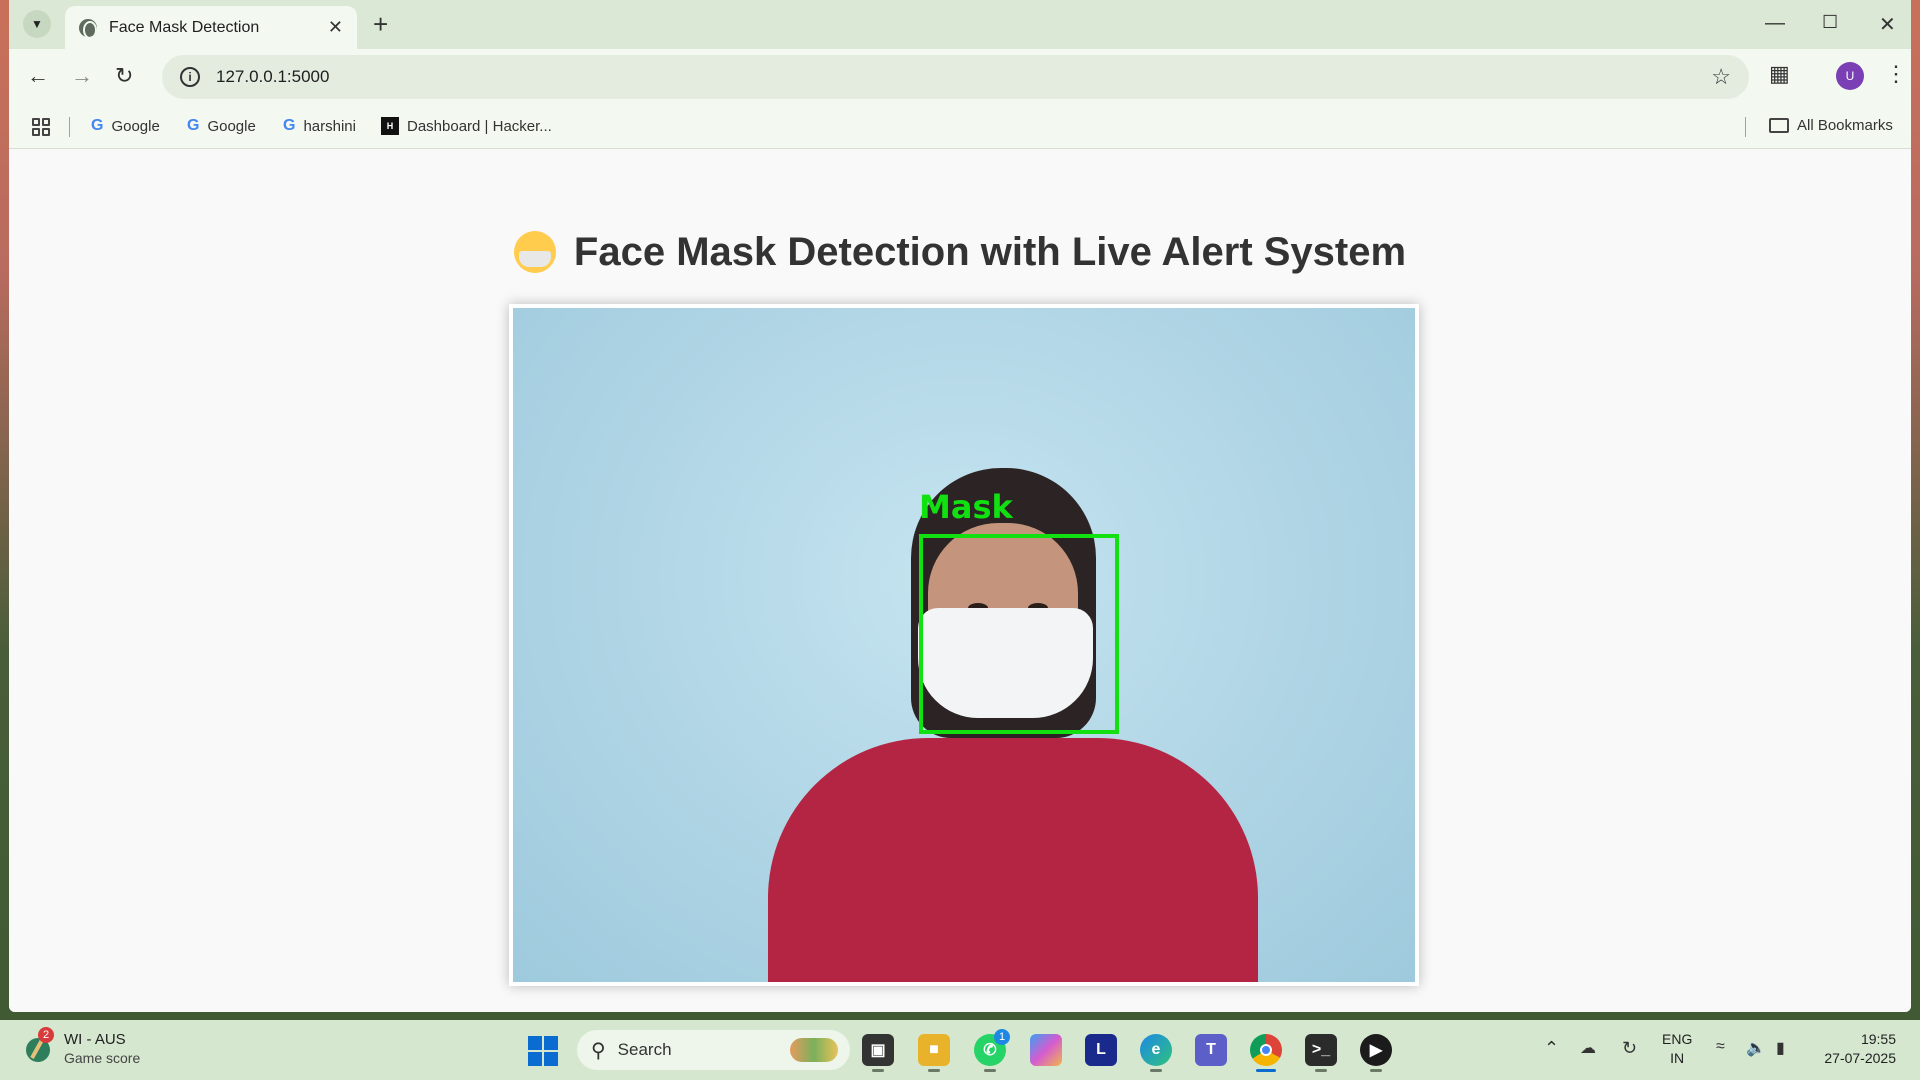 The image size is (1920, 1080). I want to click on search-icon: ⚲, so click(598, 1050).